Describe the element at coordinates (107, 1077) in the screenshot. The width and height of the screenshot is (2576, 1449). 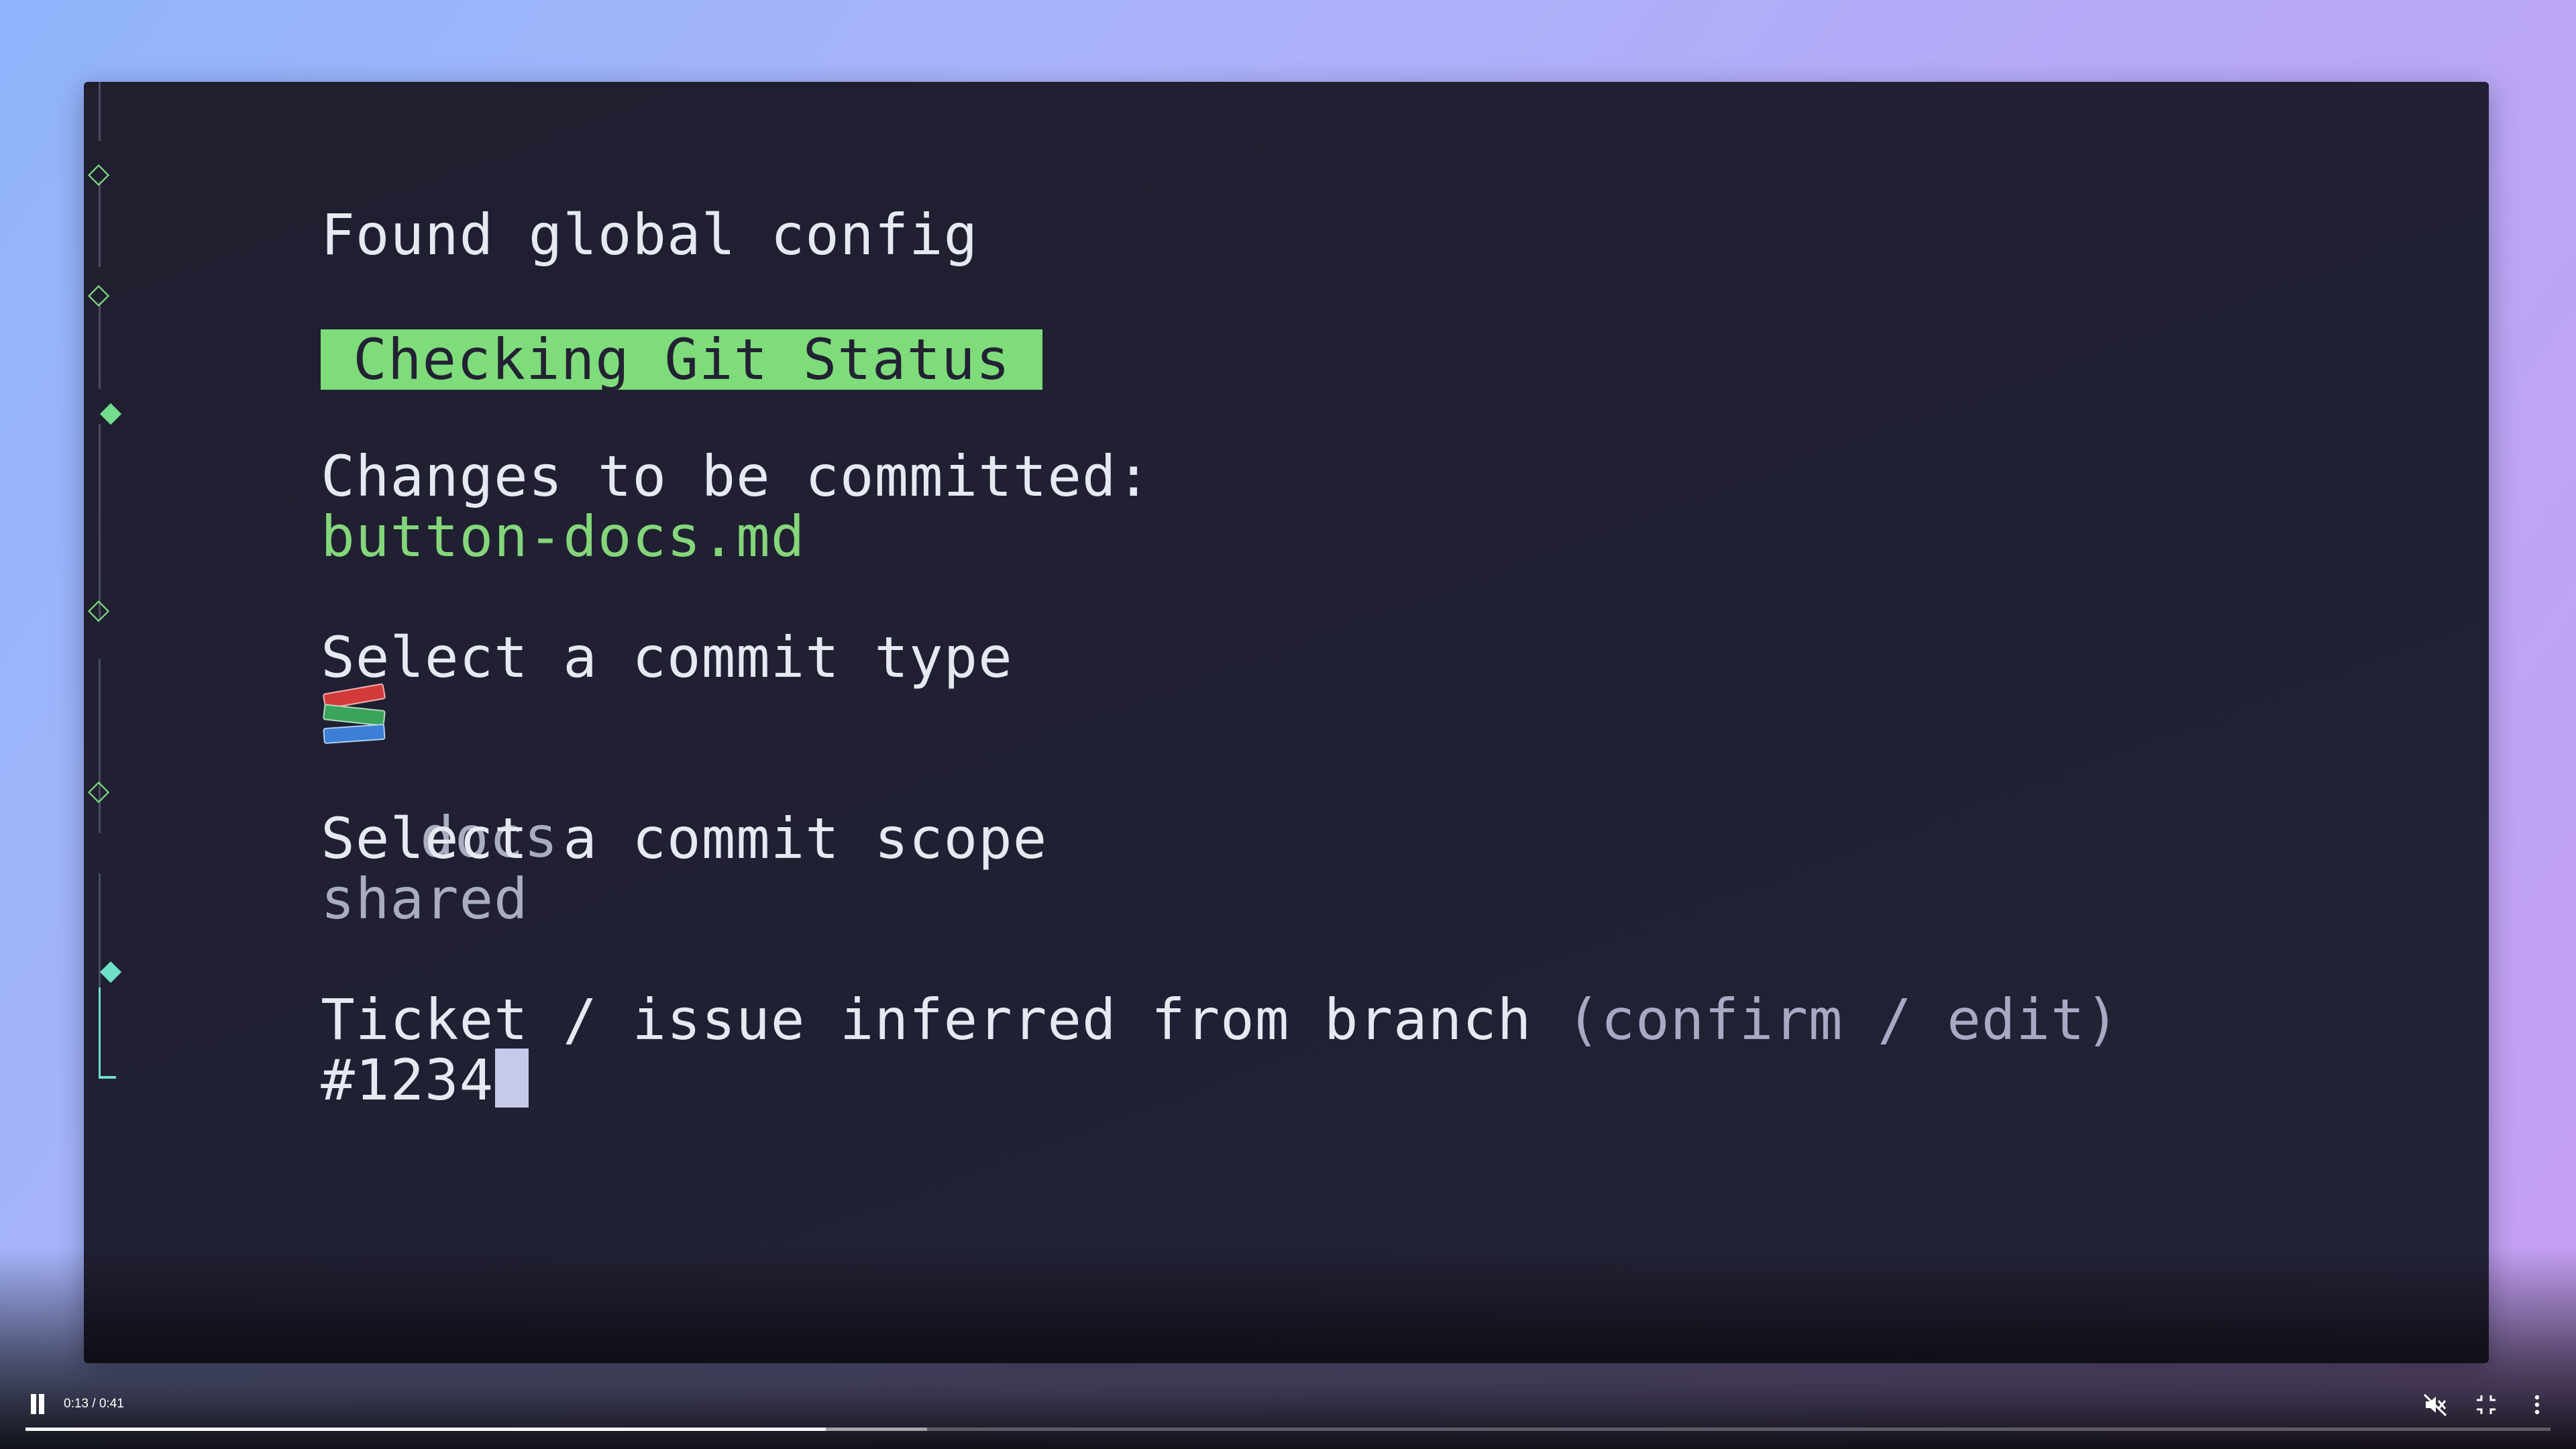
I see `rail-end` at that location.